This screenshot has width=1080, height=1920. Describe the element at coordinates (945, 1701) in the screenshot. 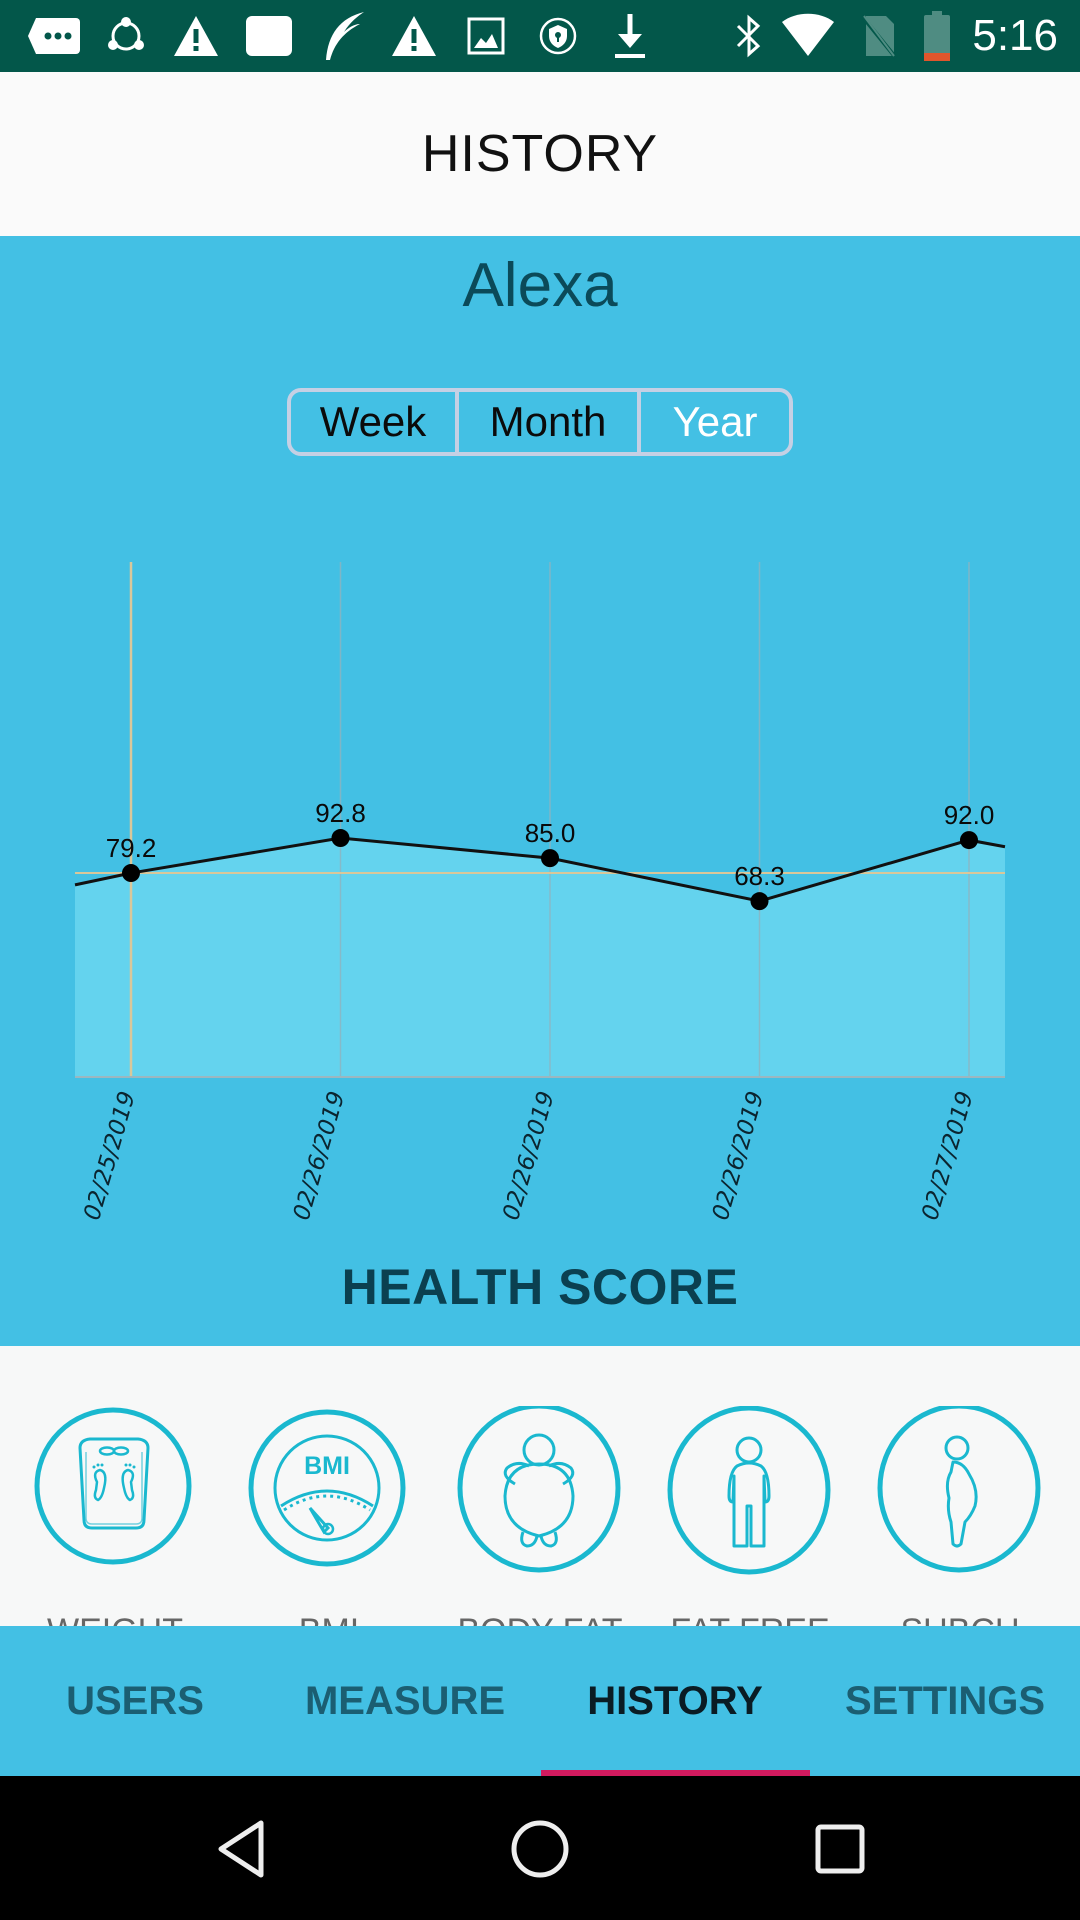

I see `tab-settings: SETTINGS` at that location.